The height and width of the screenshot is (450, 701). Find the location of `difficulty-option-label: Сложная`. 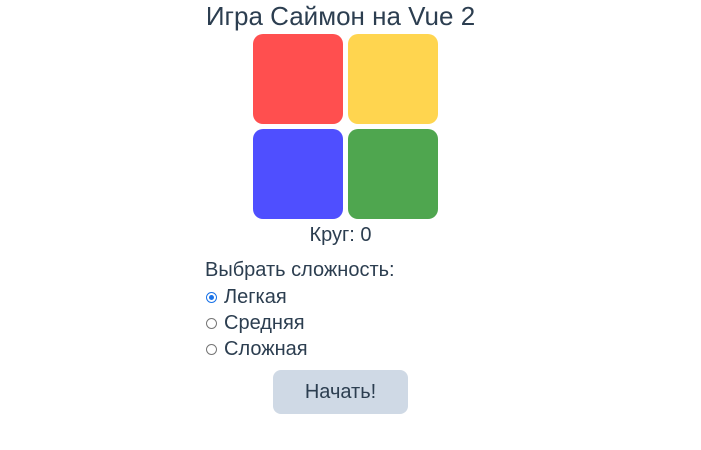

difficulty-option-label: Сложная is located at coordinates (266, 348).